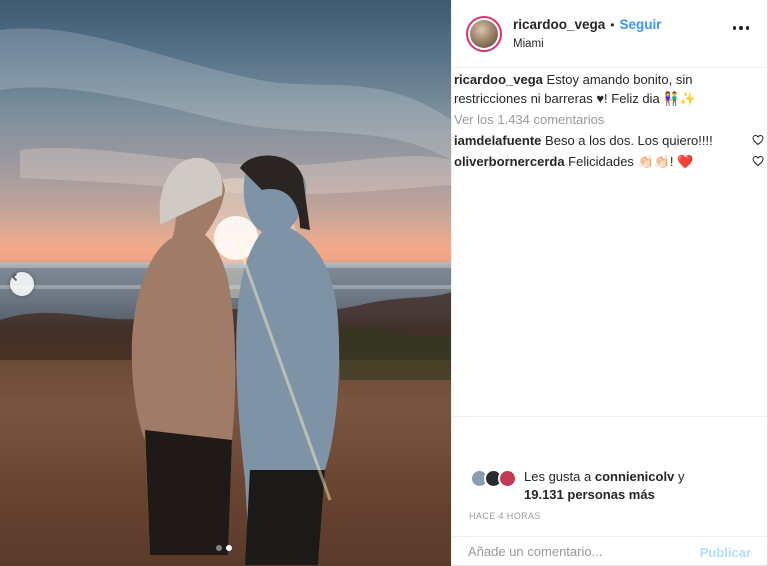 This screenshot has width=768, height=566. I want to click on carousel-dot, so click(219, 548).